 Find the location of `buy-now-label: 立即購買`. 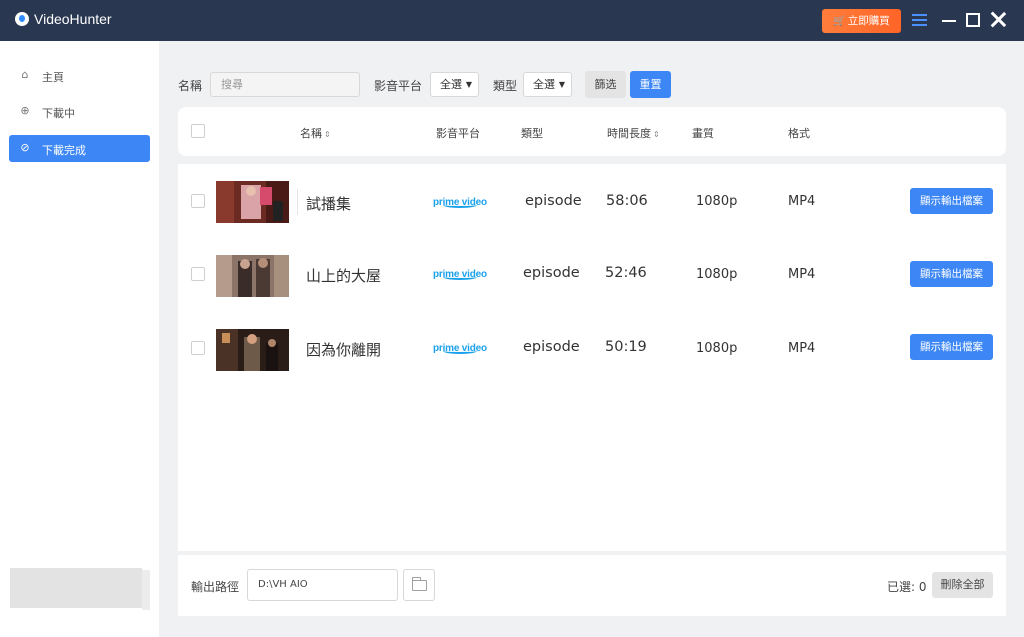

buy-now-label: 立即購買 is located at coordinates (868, 21).